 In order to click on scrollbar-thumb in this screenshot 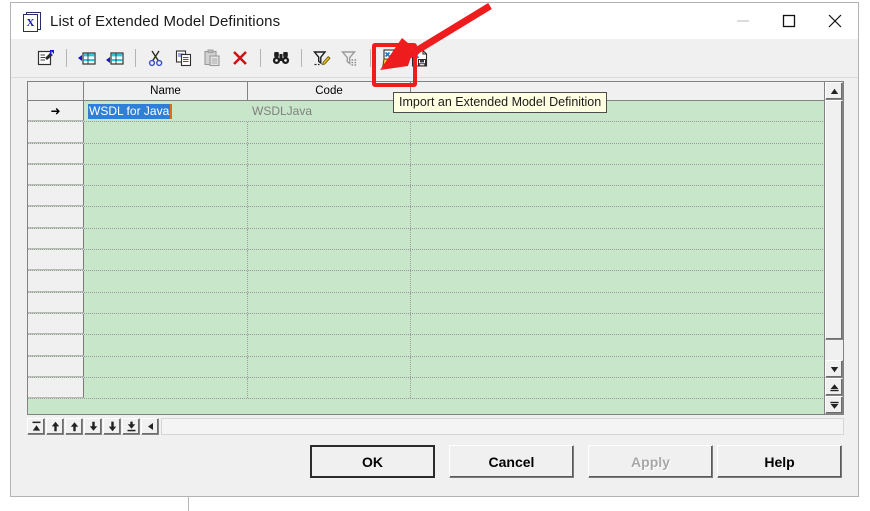, I will do `click(834, 220)`.